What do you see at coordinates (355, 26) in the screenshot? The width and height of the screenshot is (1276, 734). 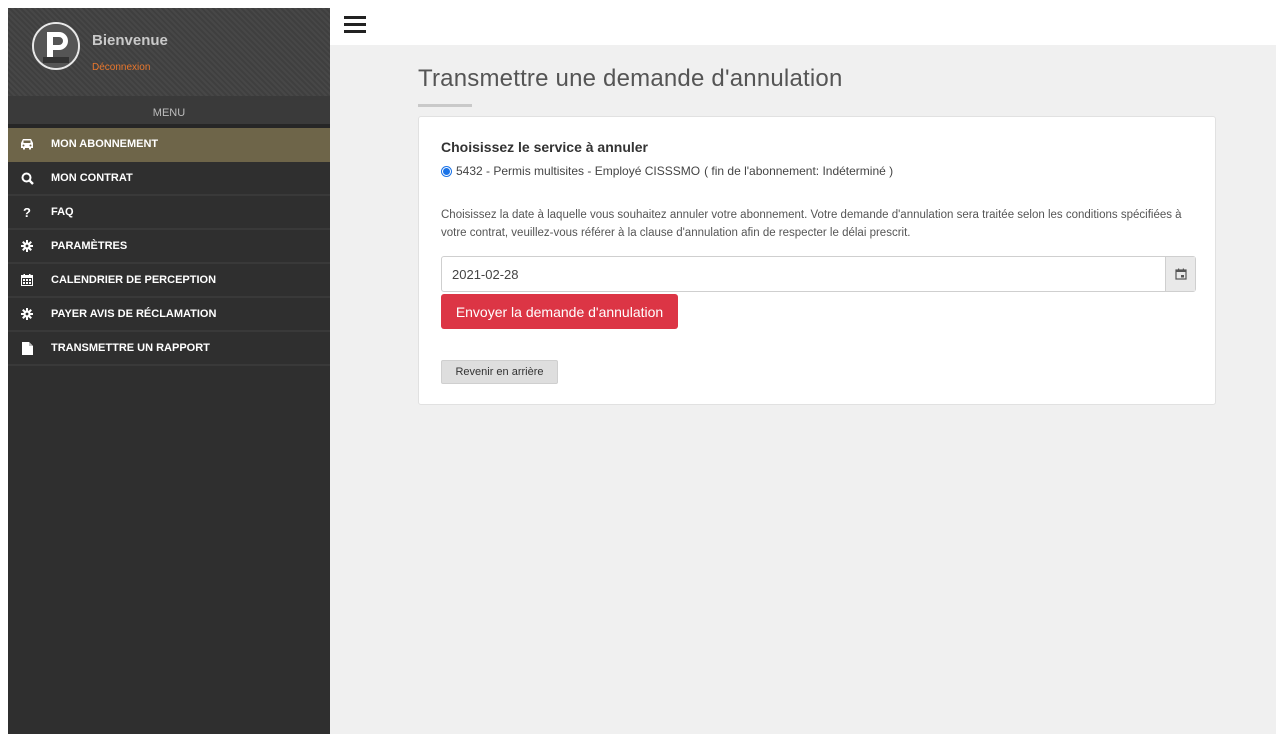 I see `hamburger-menu-icon` at bounding box center [355, 26].